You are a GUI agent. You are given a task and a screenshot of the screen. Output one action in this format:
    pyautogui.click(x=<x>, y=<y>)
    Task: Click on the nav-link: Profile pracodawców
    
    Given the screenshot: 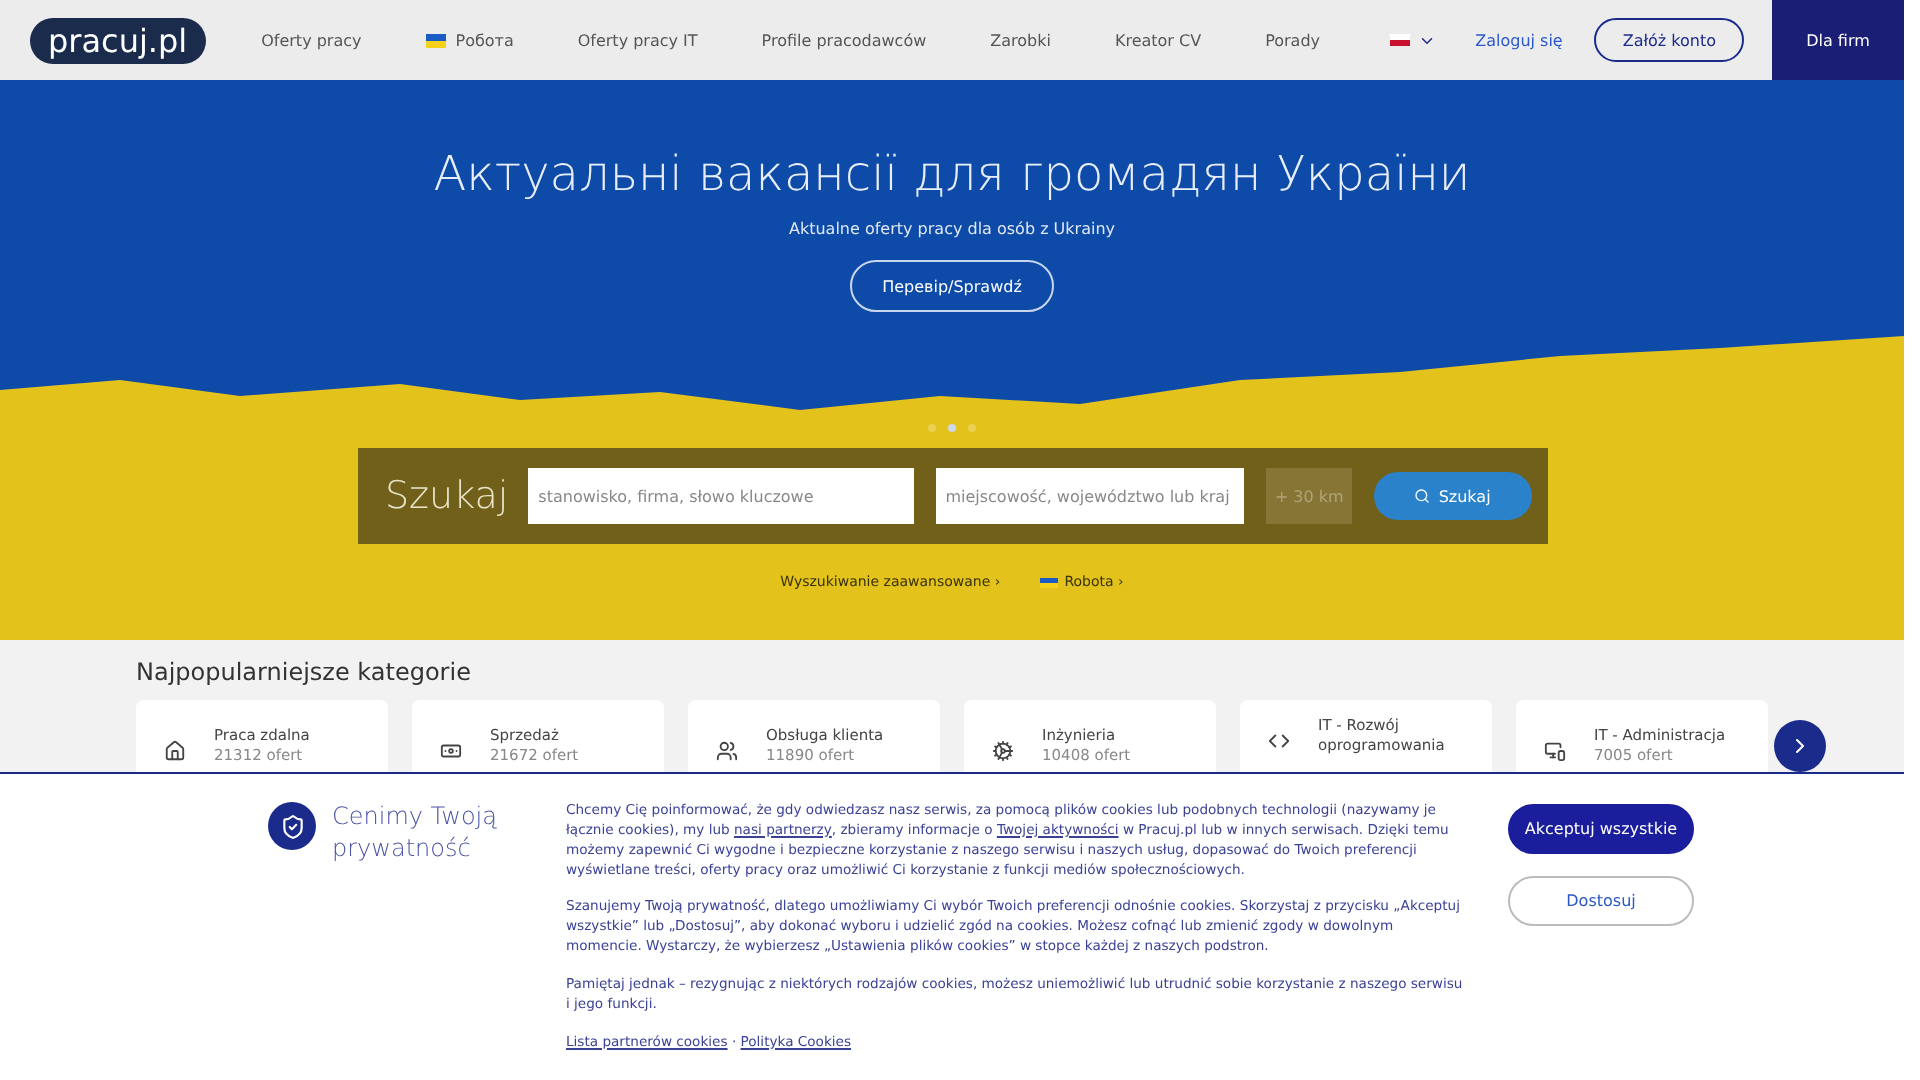 What is the action you would take?
    pyautogui.click(x=844, y=40)
    